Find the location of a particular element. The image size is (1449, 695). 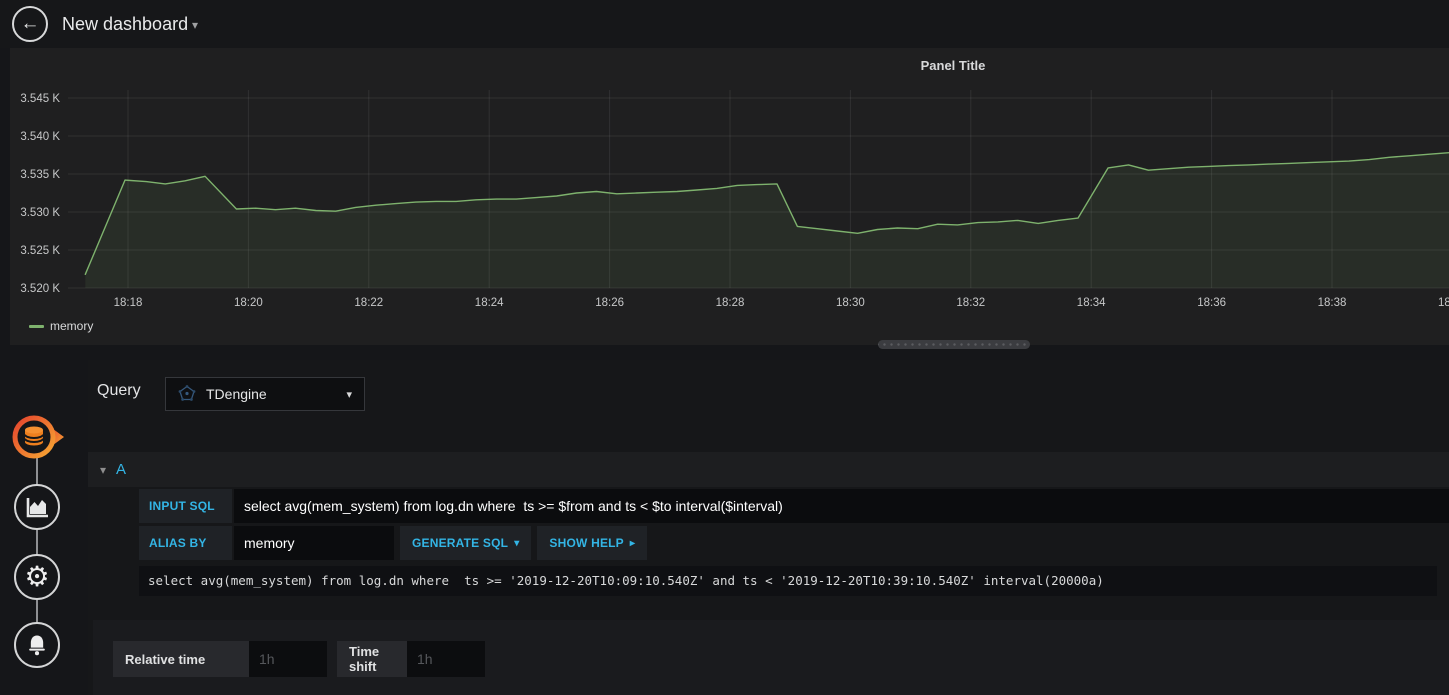

svg-text: 18:38 is located at coordinates (1332, 303).